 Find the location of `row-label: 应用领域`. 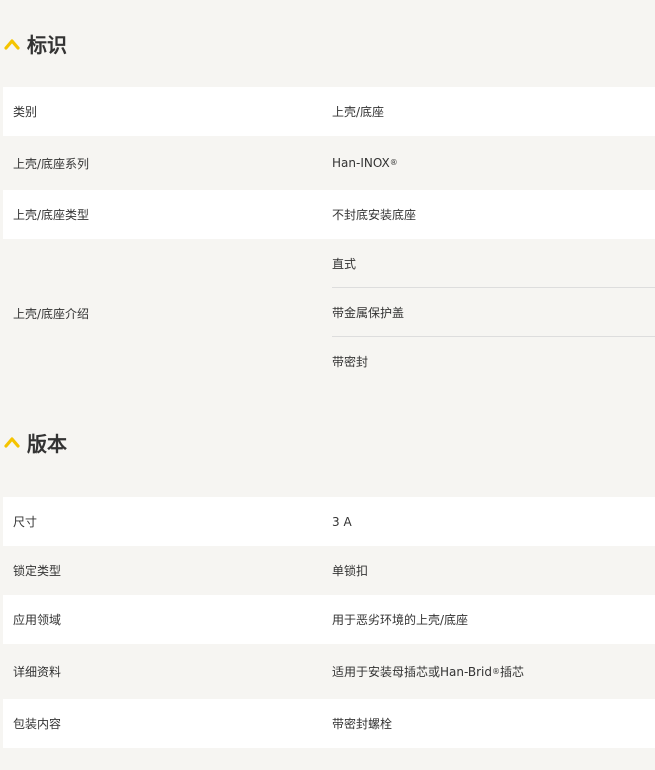

row-label: 应用领域 is located at coordinates (37, 620).